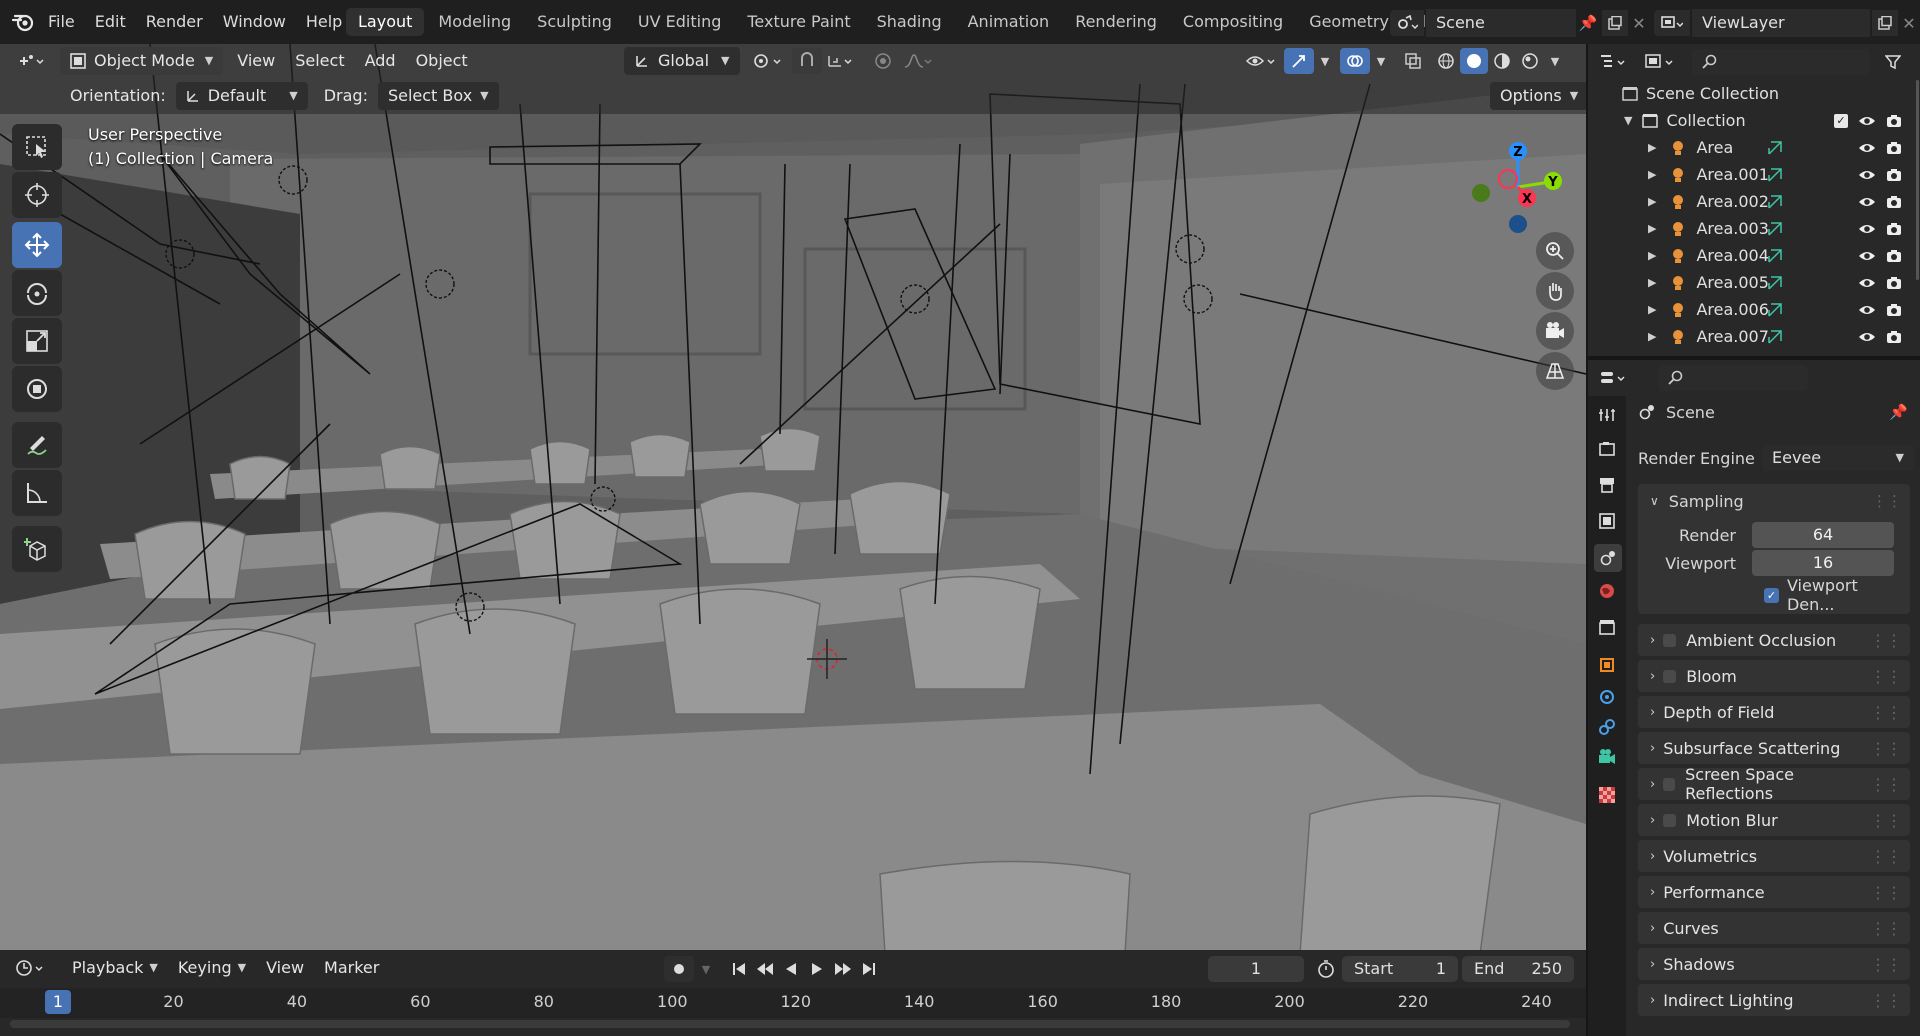 The width and height of the screenshot is (1920, 1036). Describe the element at coordinates (1733, 378) in the screenshot. I see `properties-search-input` at that location.